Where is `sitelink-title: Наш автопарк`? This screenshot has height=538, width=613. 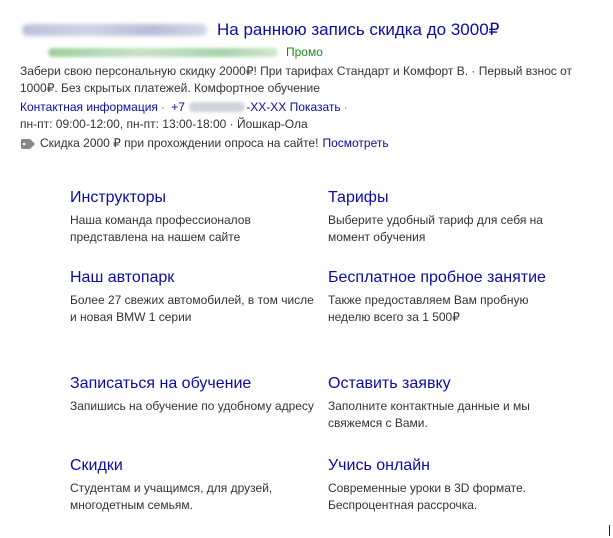
sitelink-title: Наш автопарк is located at coordinates (195, 278).